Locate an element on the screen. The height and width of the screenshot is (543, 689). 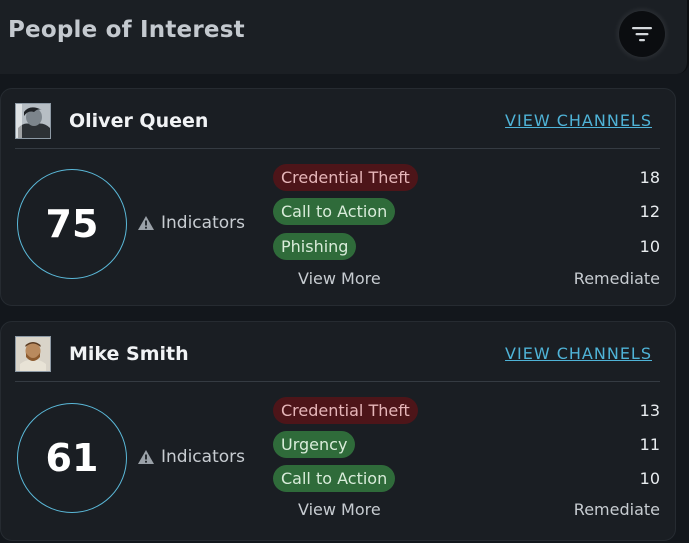
filter-button is located at coordinates (642, 34).